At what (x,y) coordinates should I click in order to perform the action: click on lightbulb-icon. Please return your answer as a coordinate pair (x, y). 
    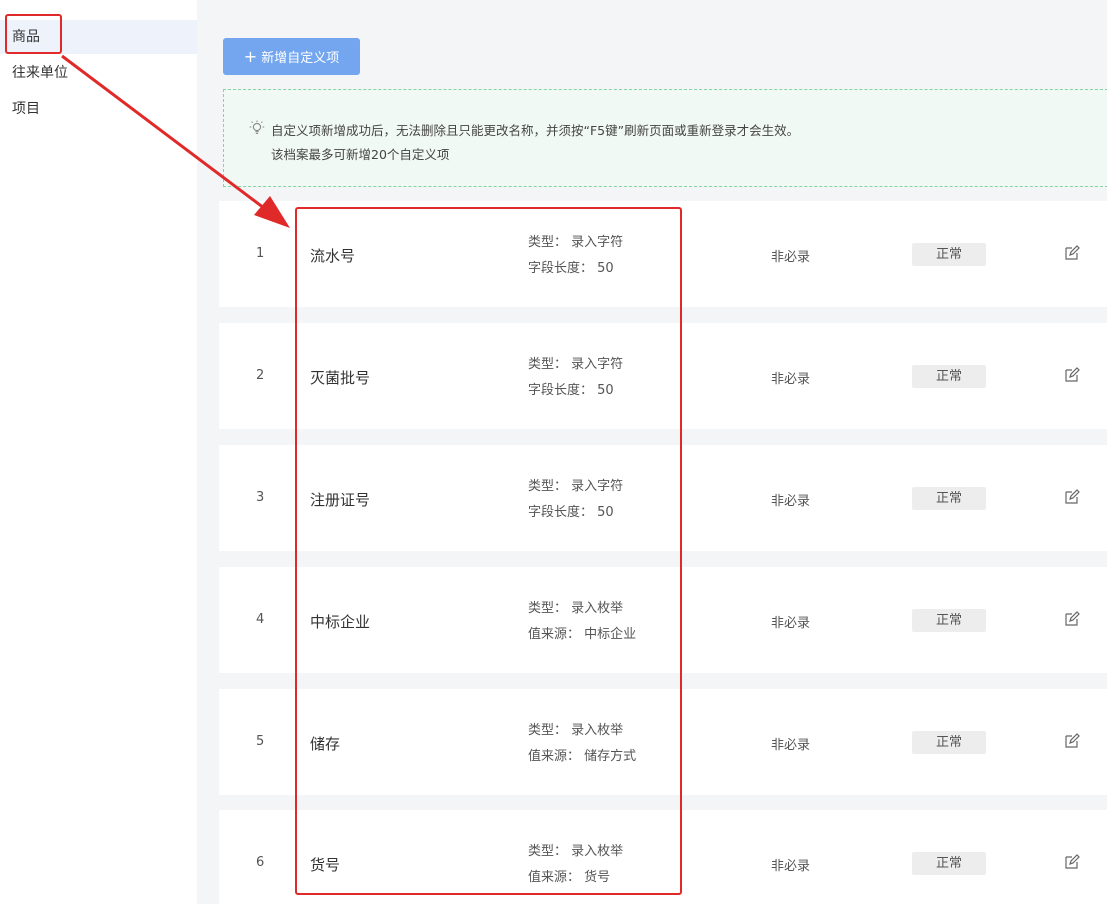
    Looking at the image, I should click on (257, 127).